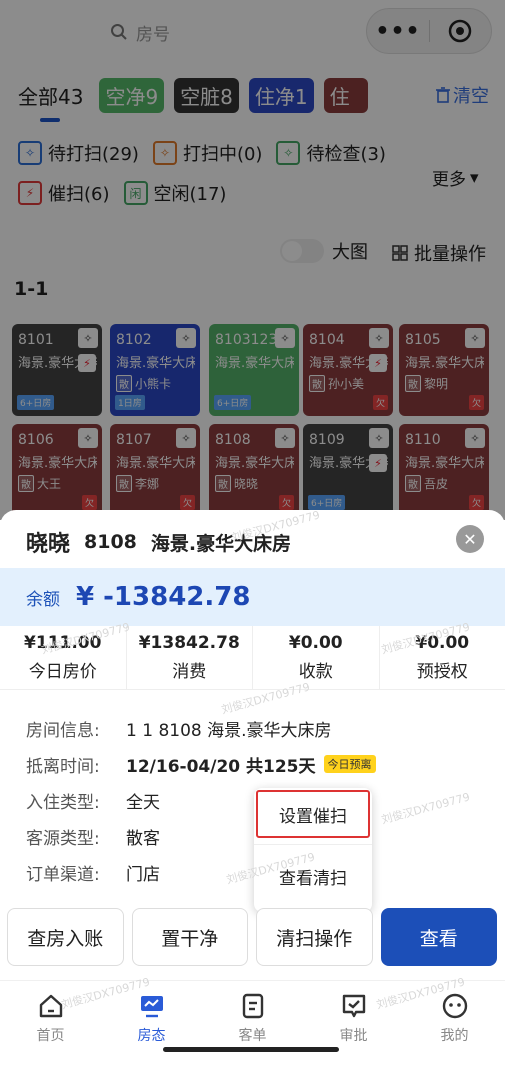  What do you see at coordinates (438, 937) in the screenshot?
I see `view-button: 查看` at bounding box center [438, 937].